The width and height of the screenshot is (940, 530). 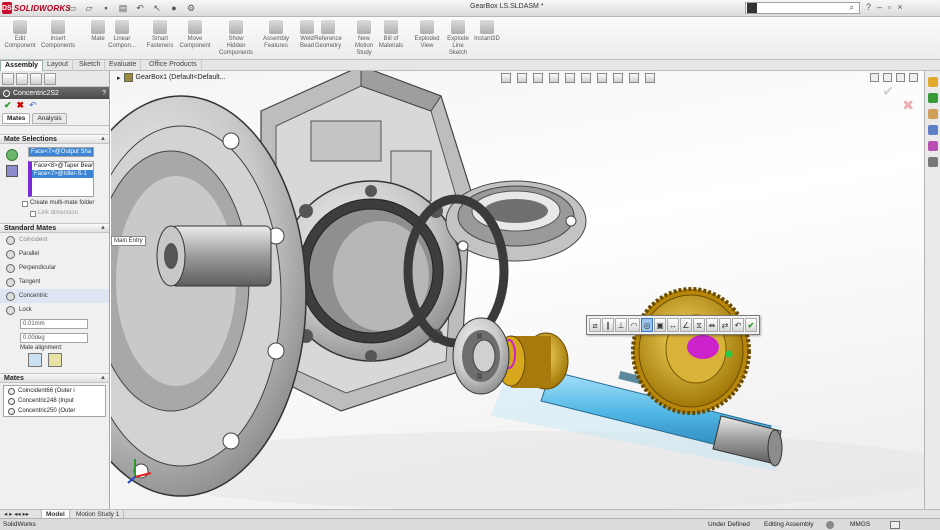 What do you see at coordinates (538, 78) in the screenshot?
I see `previous-view-icon` at bounding box center [538, 78].